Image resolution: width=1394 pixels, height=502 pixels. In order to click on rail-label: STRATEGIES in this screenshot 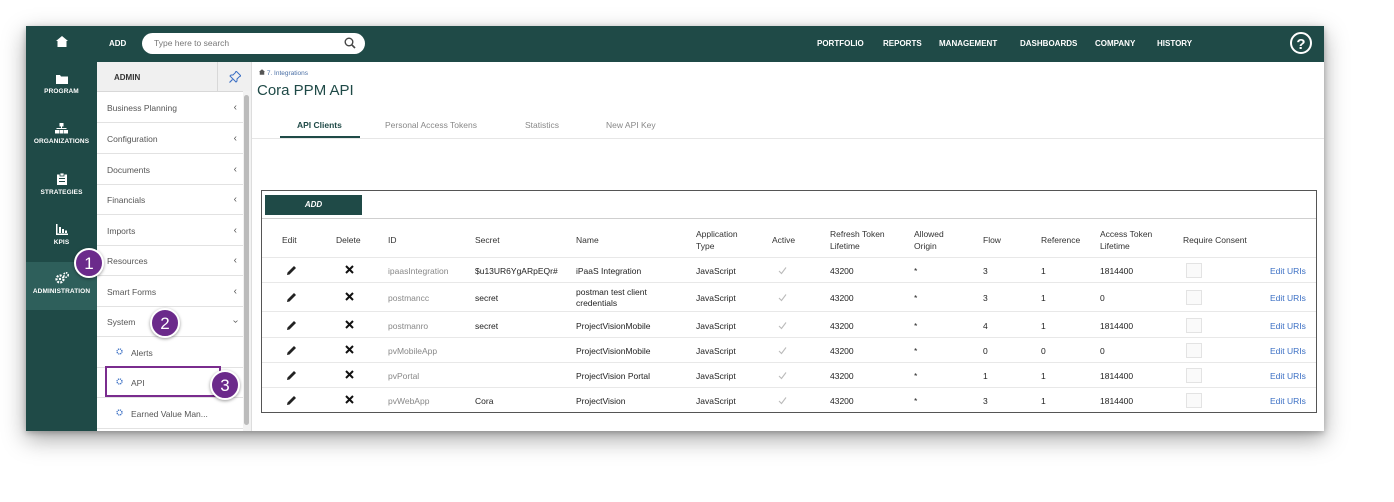, I will do `click(61, 192)`.